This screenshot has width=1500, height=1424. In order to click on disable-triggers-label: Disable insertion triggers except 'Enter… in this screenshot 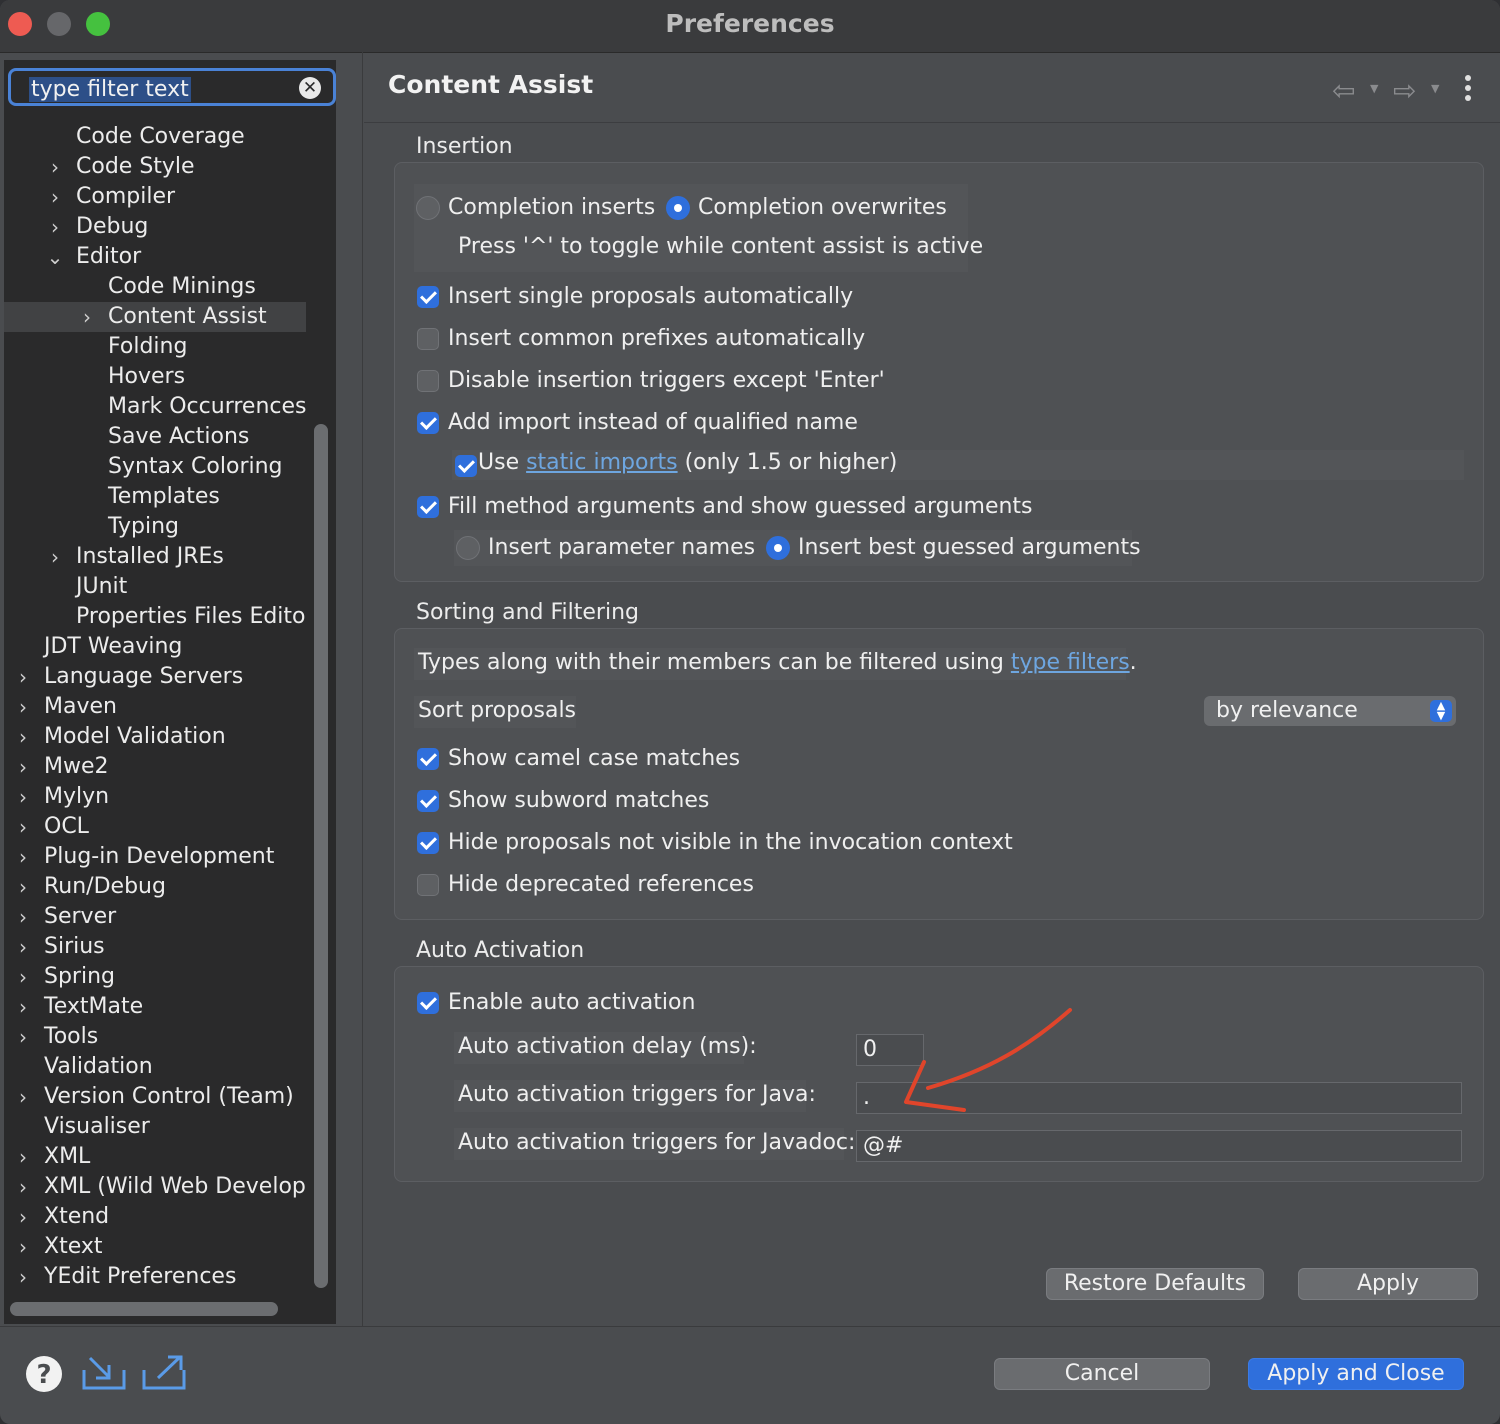, I will do `click(666, 380)`.